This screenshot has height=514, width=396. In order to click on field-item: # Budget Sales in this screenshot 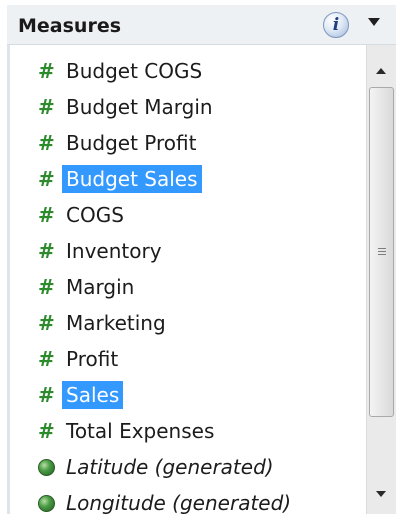, I will do `click(120, 179)`.